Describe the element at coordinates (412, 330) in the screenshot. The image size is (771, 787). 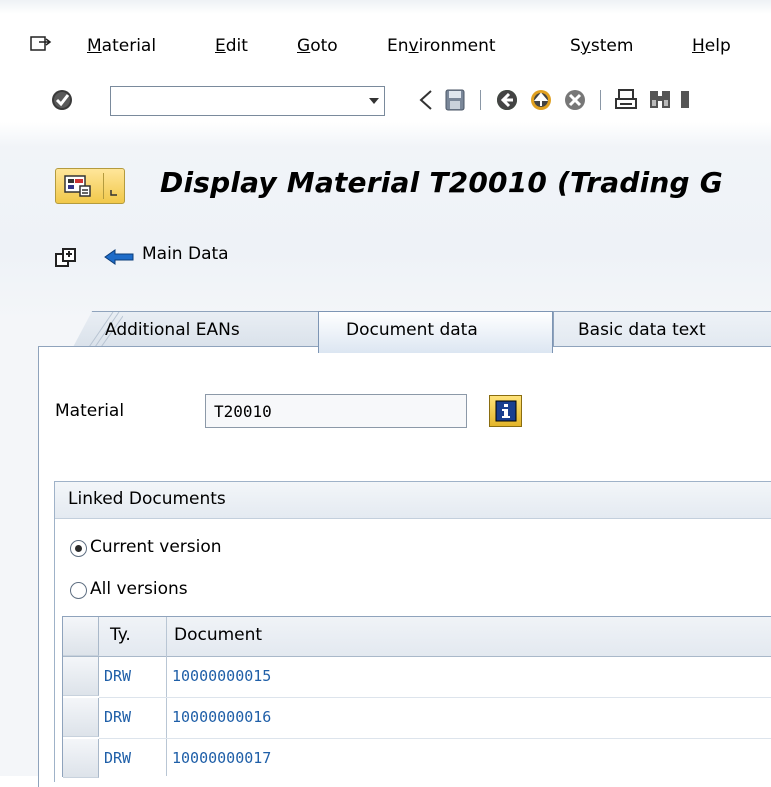
I see `tab-label: Document data` at that location.